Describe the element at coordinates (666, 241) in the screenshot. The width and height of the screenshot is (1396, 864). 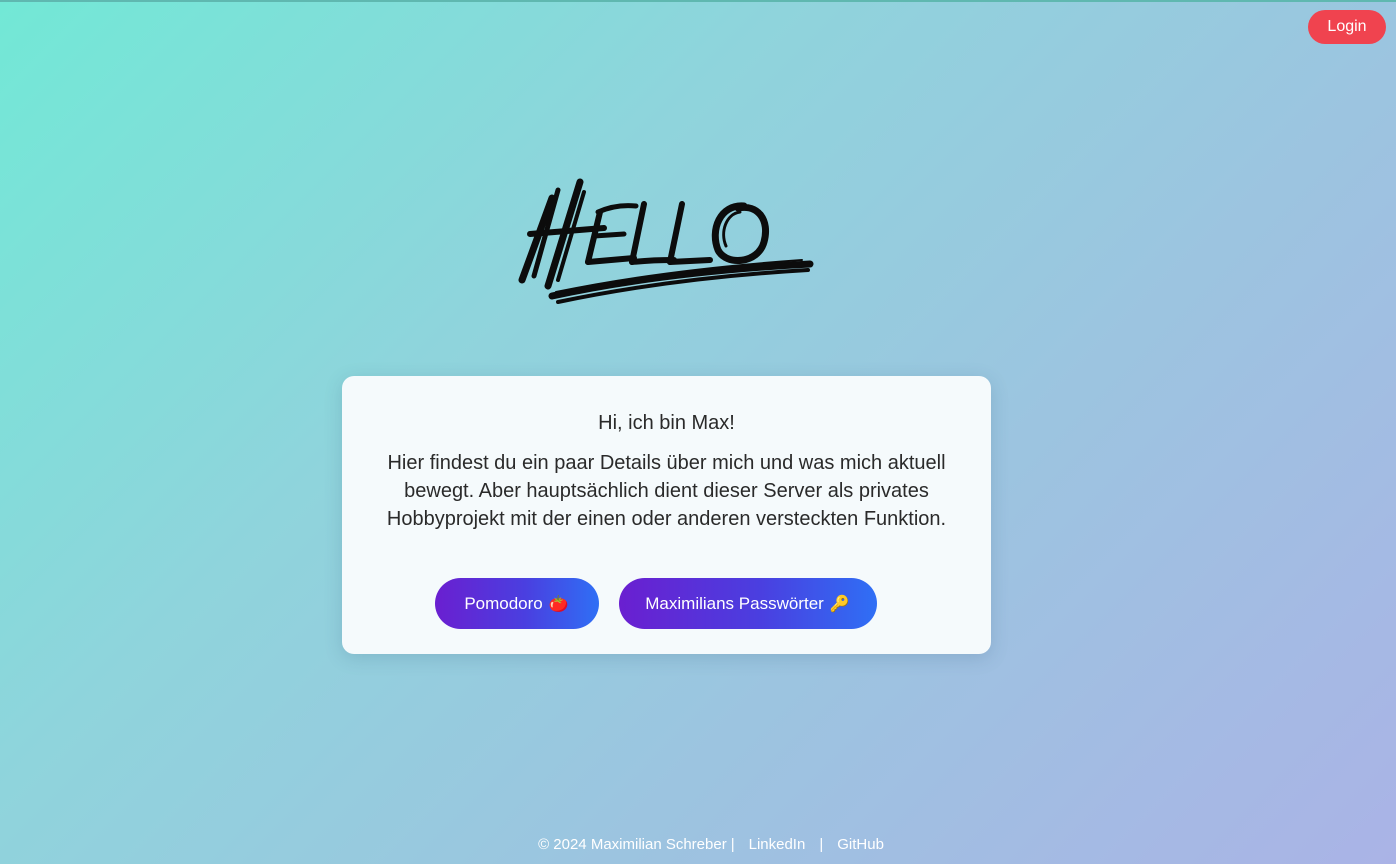
I see `hello-logo-drawing` at that location.